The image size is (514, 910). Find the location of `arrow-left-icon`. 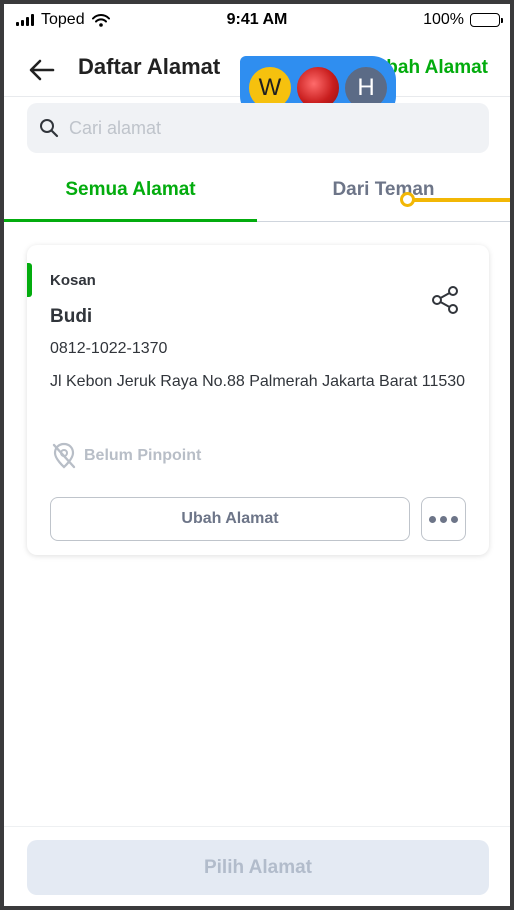

arrow-left-icon is located at coordinates (42, 70).